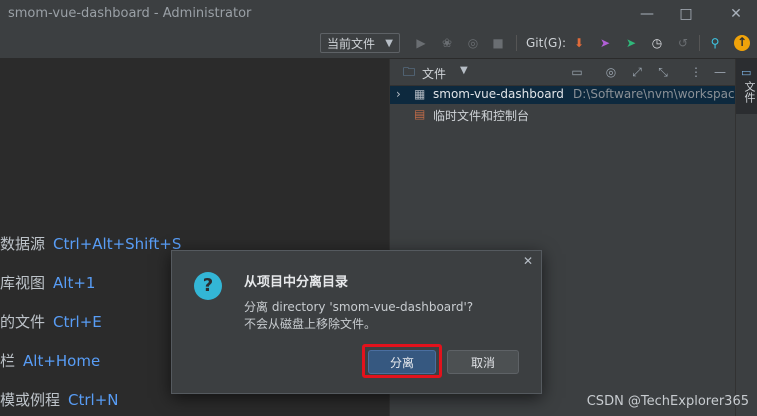 This screenshot has height=416, width=757. What do you see at coordinates (421, 43) in the screenshot?
I see `run-icon: ▶` at bounding box center [421, 43].